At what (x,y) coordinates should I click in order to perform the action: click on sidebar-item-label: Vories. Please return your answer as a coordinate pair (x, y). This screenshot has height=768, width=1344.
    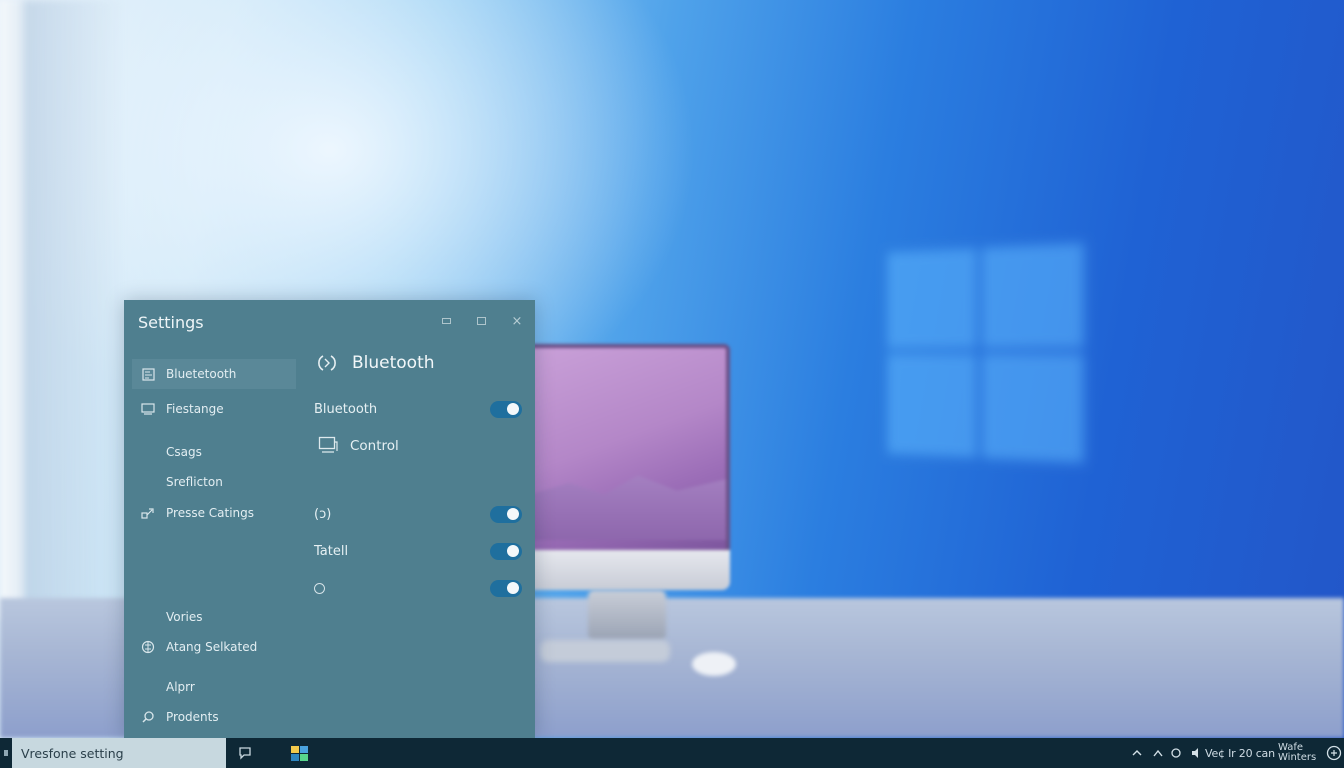
    Looking at the image, I should click on (184, 617).